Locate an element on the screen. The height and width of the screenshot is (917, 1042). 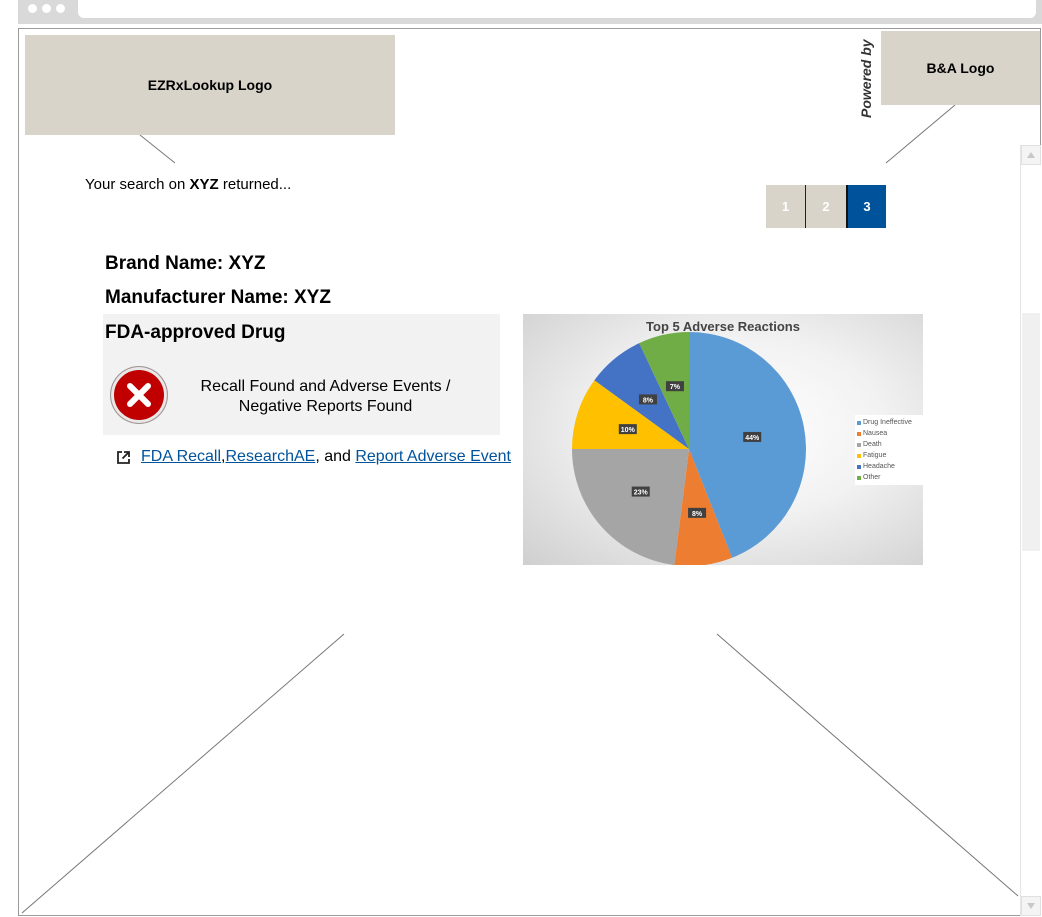
svg-text: 10% is located at coordinates (628, 430).